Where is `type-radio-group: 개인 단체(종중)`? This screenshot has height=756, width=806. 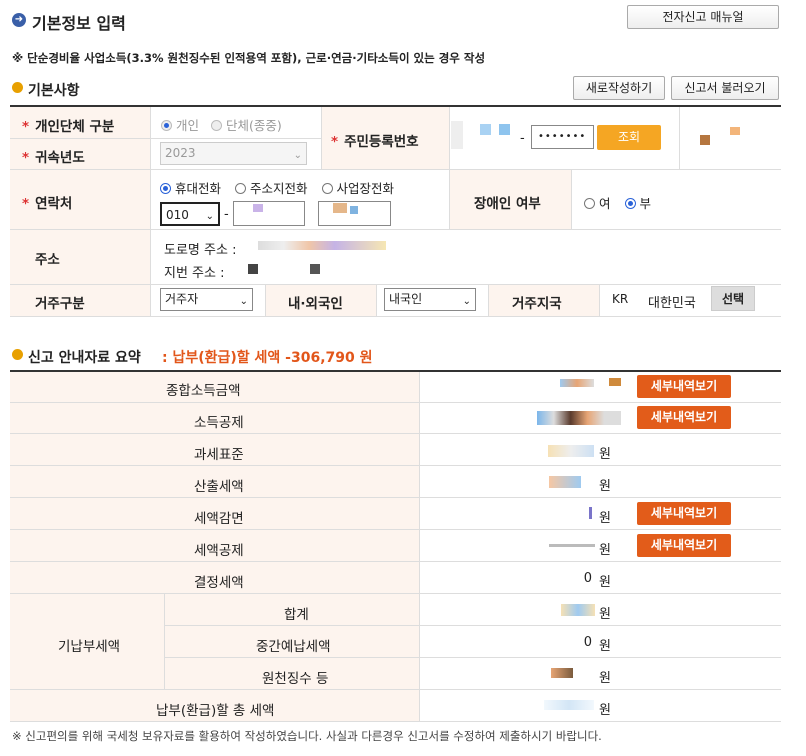
type-radio-group: 개인 단체(종중) is located at coordinates (221, 124).